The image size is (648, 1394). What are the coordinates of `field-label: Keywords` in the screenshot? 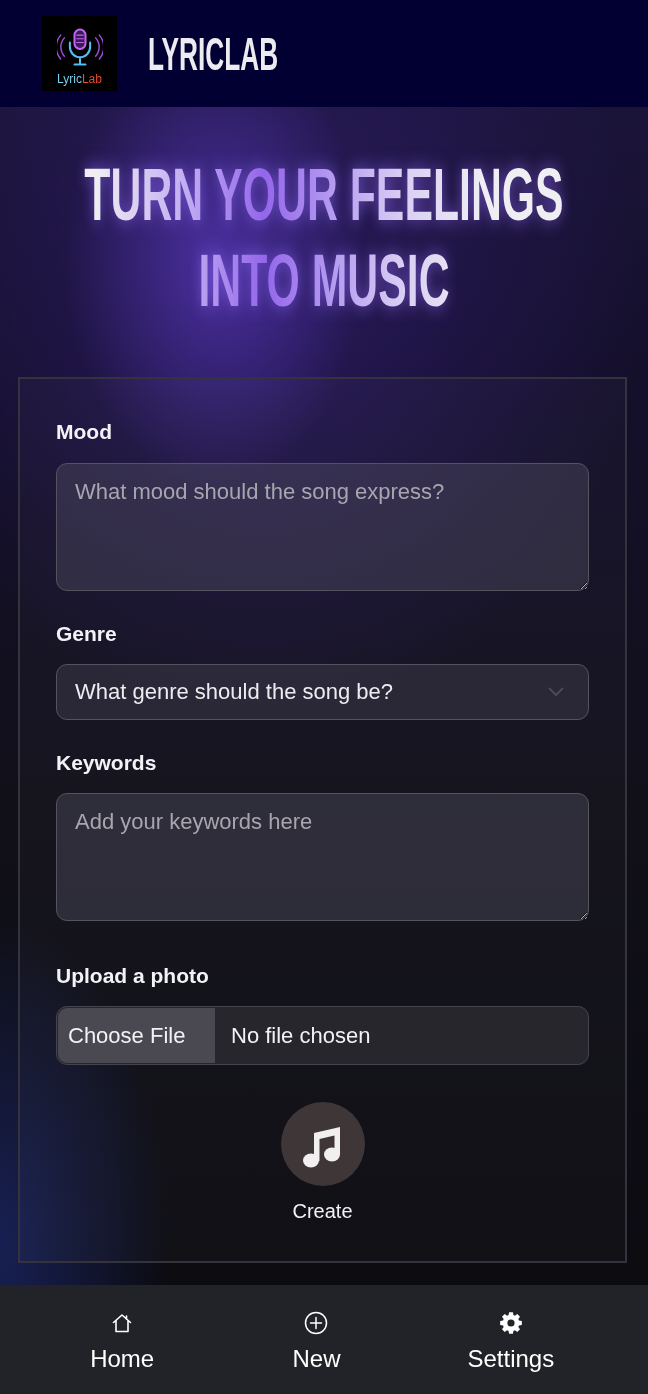 It's located at (106, 763).